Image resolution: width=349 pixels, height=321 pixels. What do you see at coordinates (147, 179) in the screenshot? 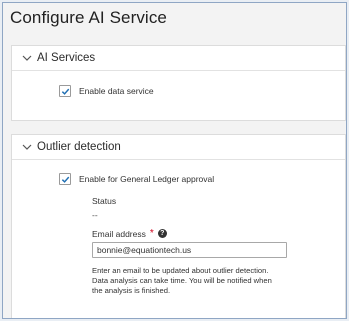
I see `enable-gl-approval-label: Enable for General Ledger approval` at bounding box center [147, 179].